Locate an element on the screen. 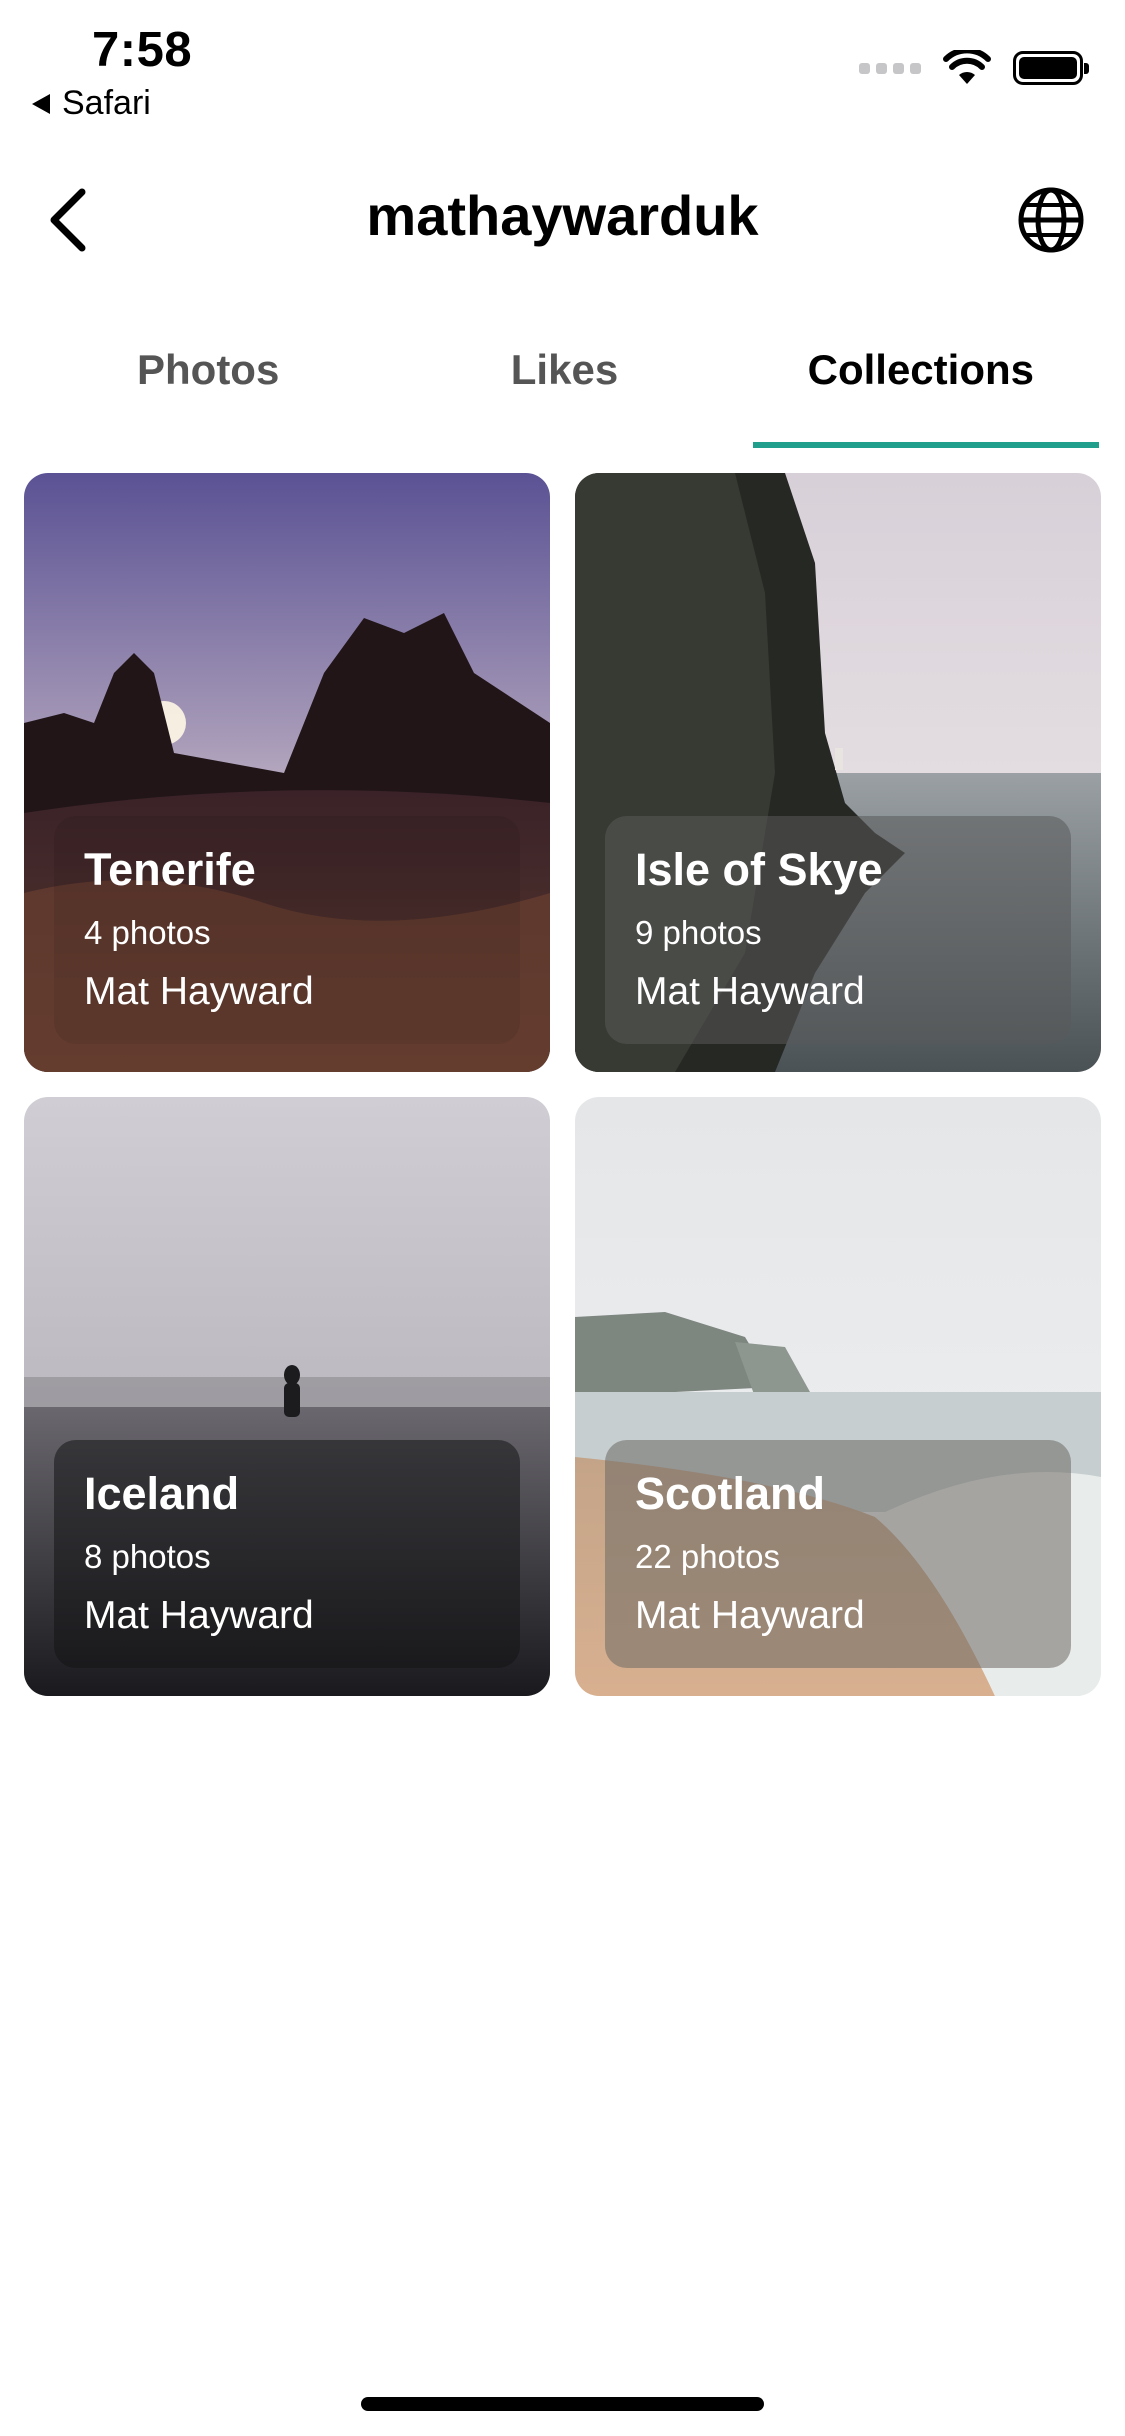 This screenshot has width=1125, height=2436. back-to-safari: Safari is located at coordinates (91, 103).